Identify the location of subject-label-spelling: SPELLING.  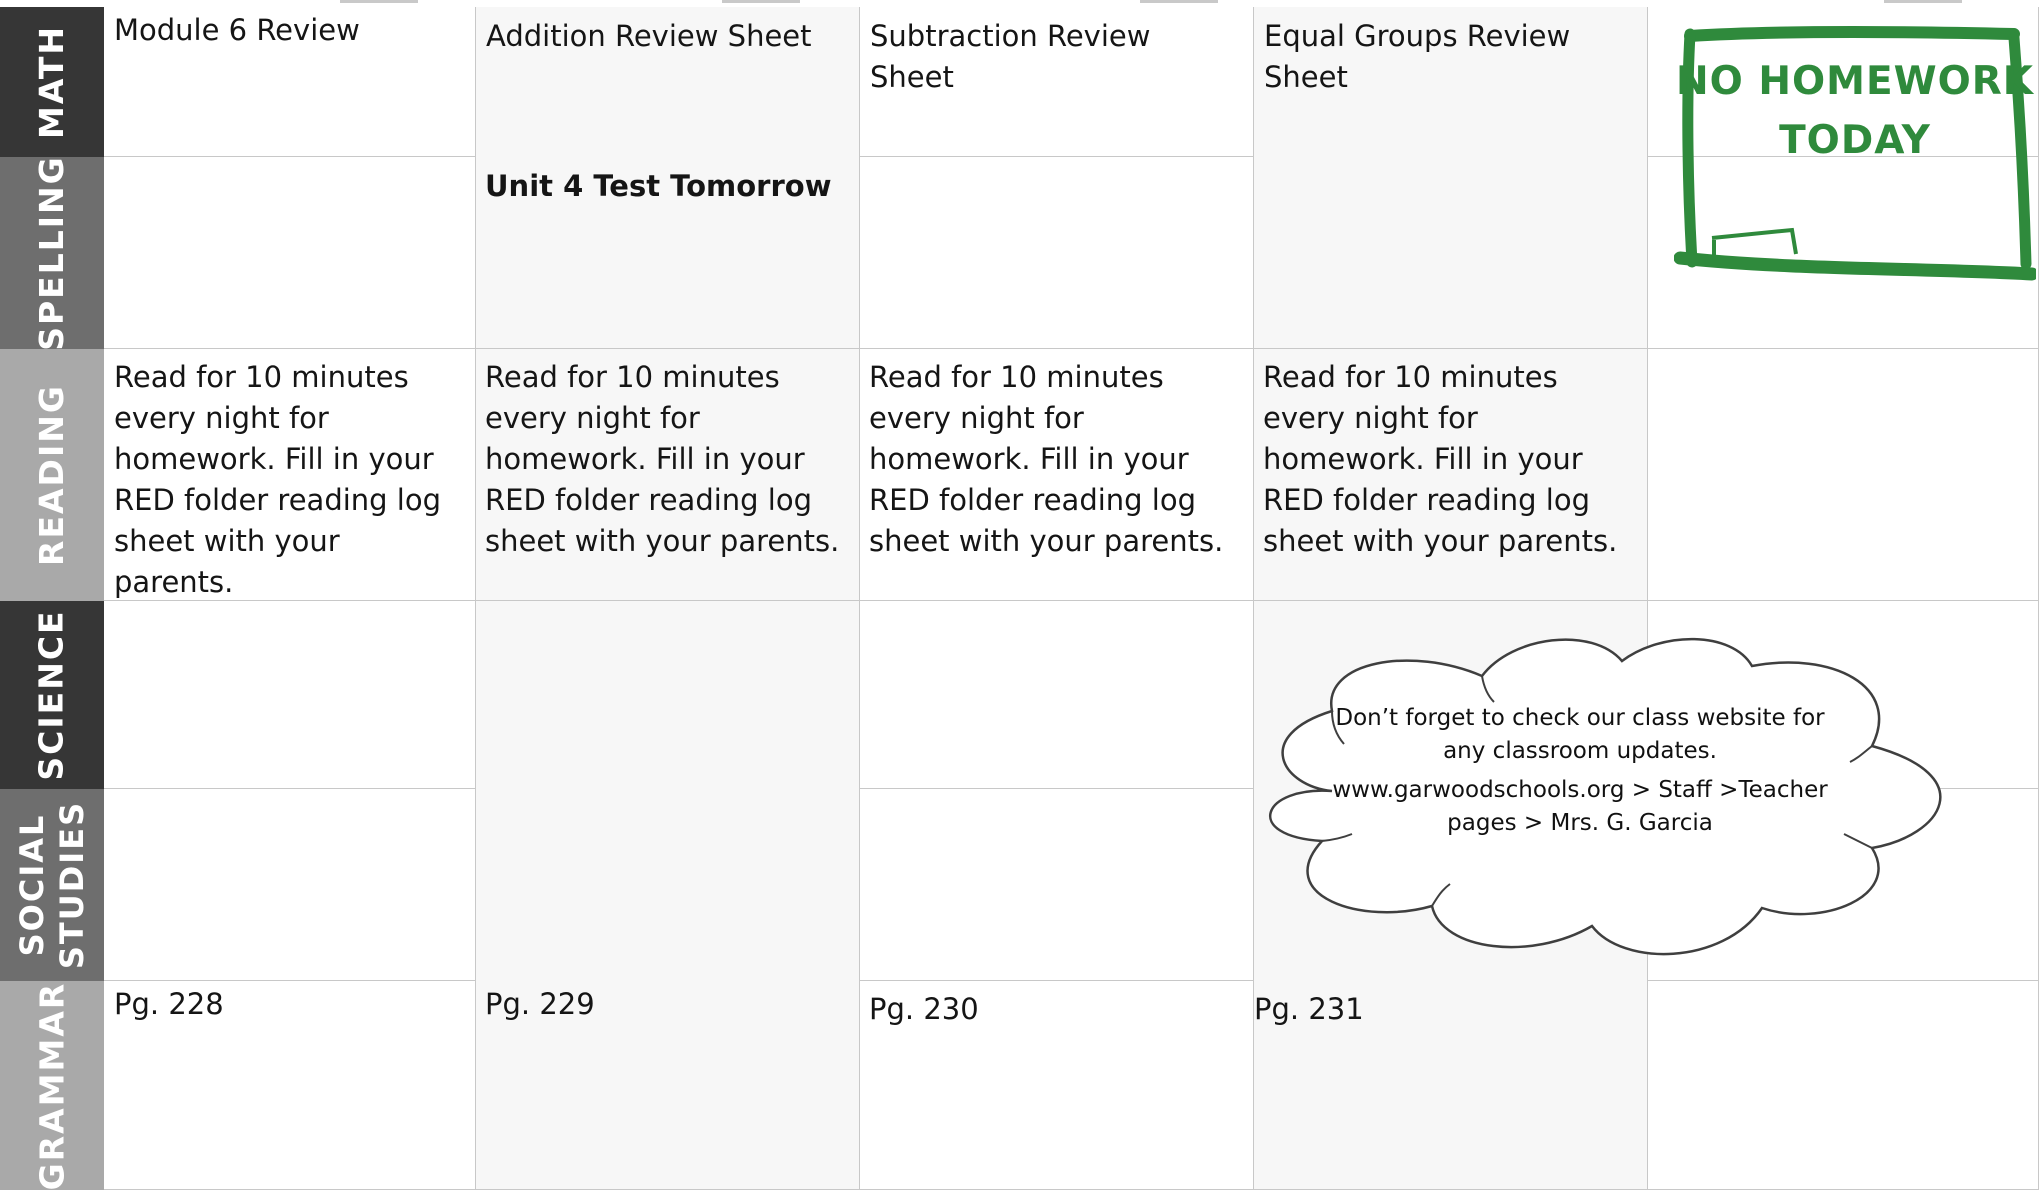
(52, 253).